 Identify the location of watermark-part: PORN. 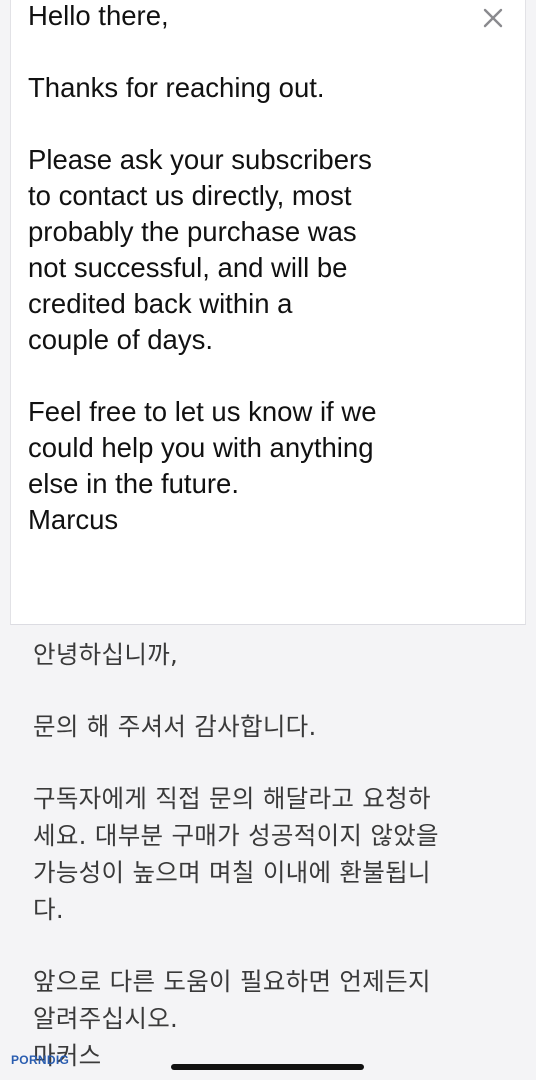
(29, 1060).